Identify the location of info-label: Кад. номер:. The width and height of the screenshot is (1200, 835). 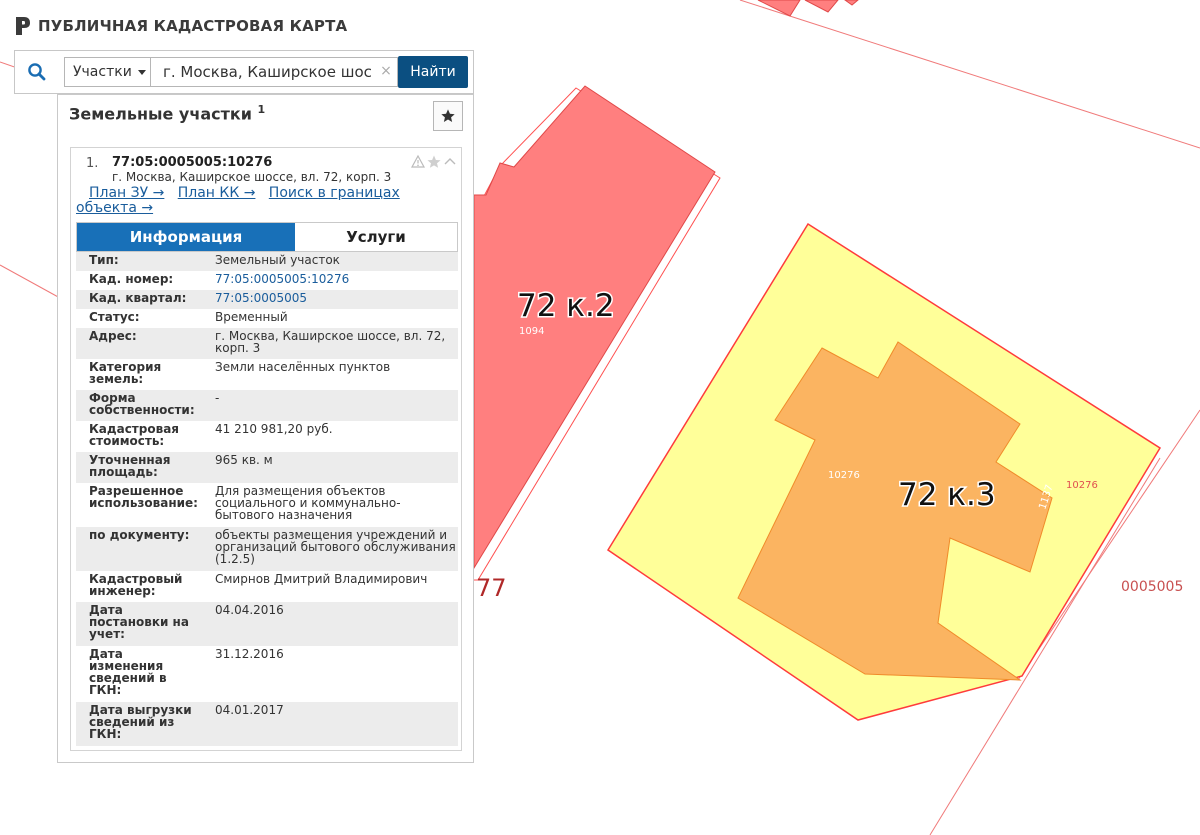
(131, 279).